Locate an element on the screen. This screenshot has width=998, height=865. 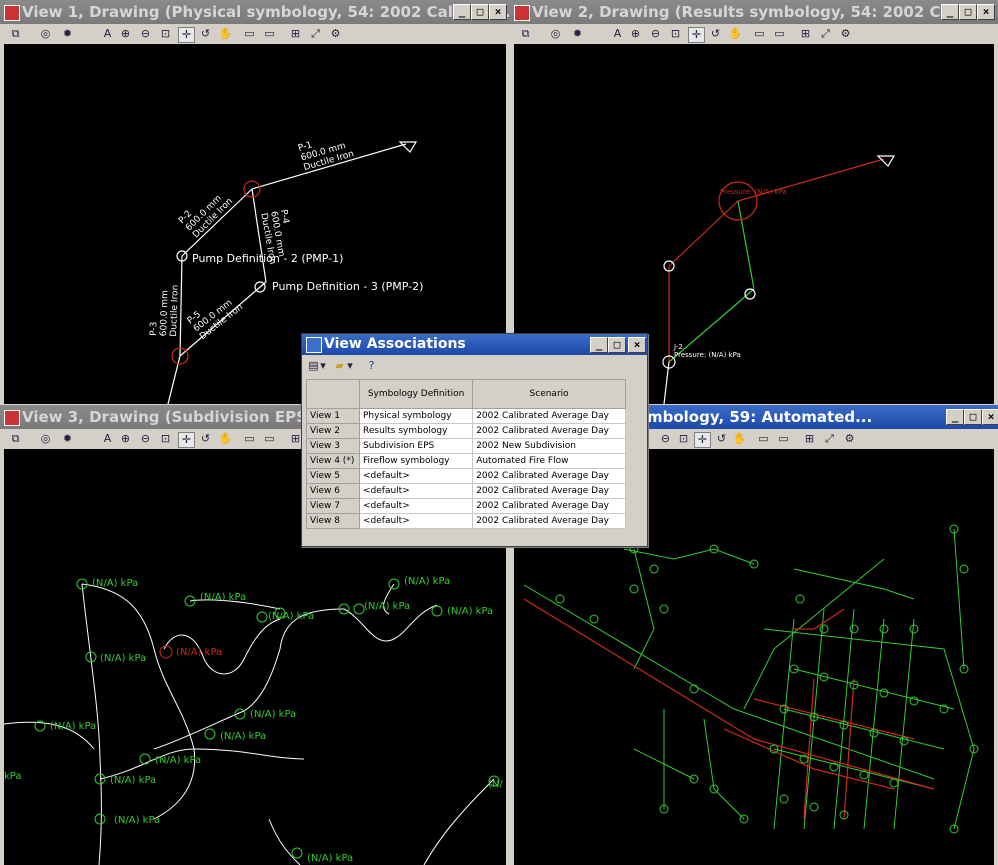
folder-icon: ▰ is located at coordinates (339, 366).